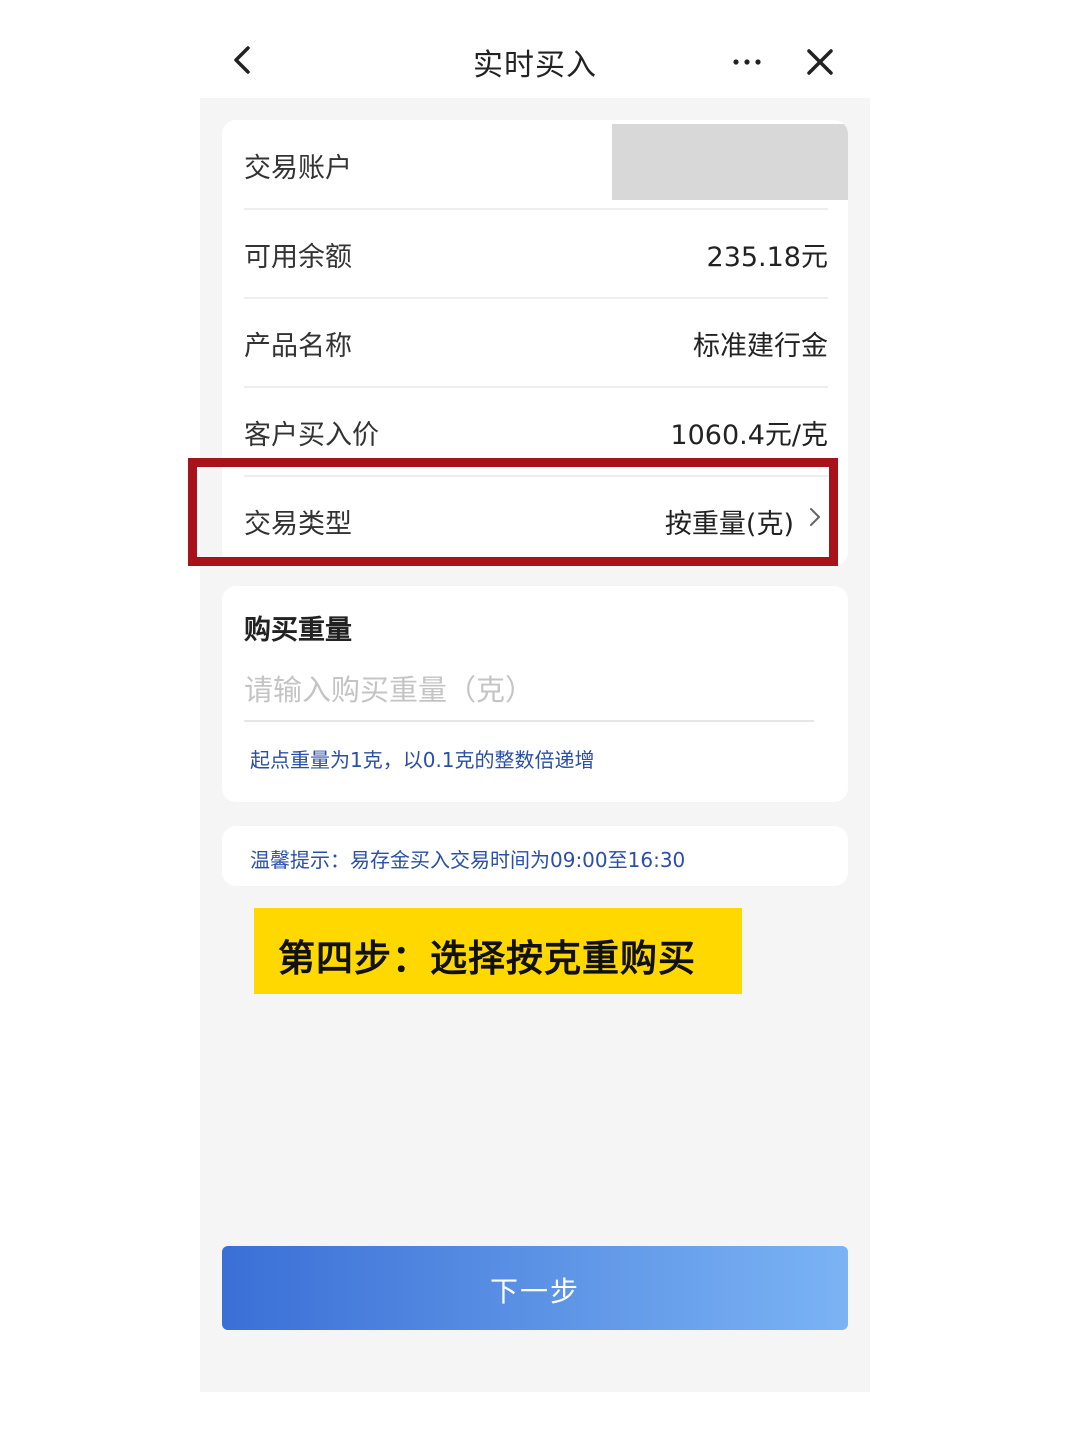 This screenshot has width=1080, height=1440. Describe the element at coordinates (760, 346) in the screenshot. I see `product-value: 标准建行金` at that location.